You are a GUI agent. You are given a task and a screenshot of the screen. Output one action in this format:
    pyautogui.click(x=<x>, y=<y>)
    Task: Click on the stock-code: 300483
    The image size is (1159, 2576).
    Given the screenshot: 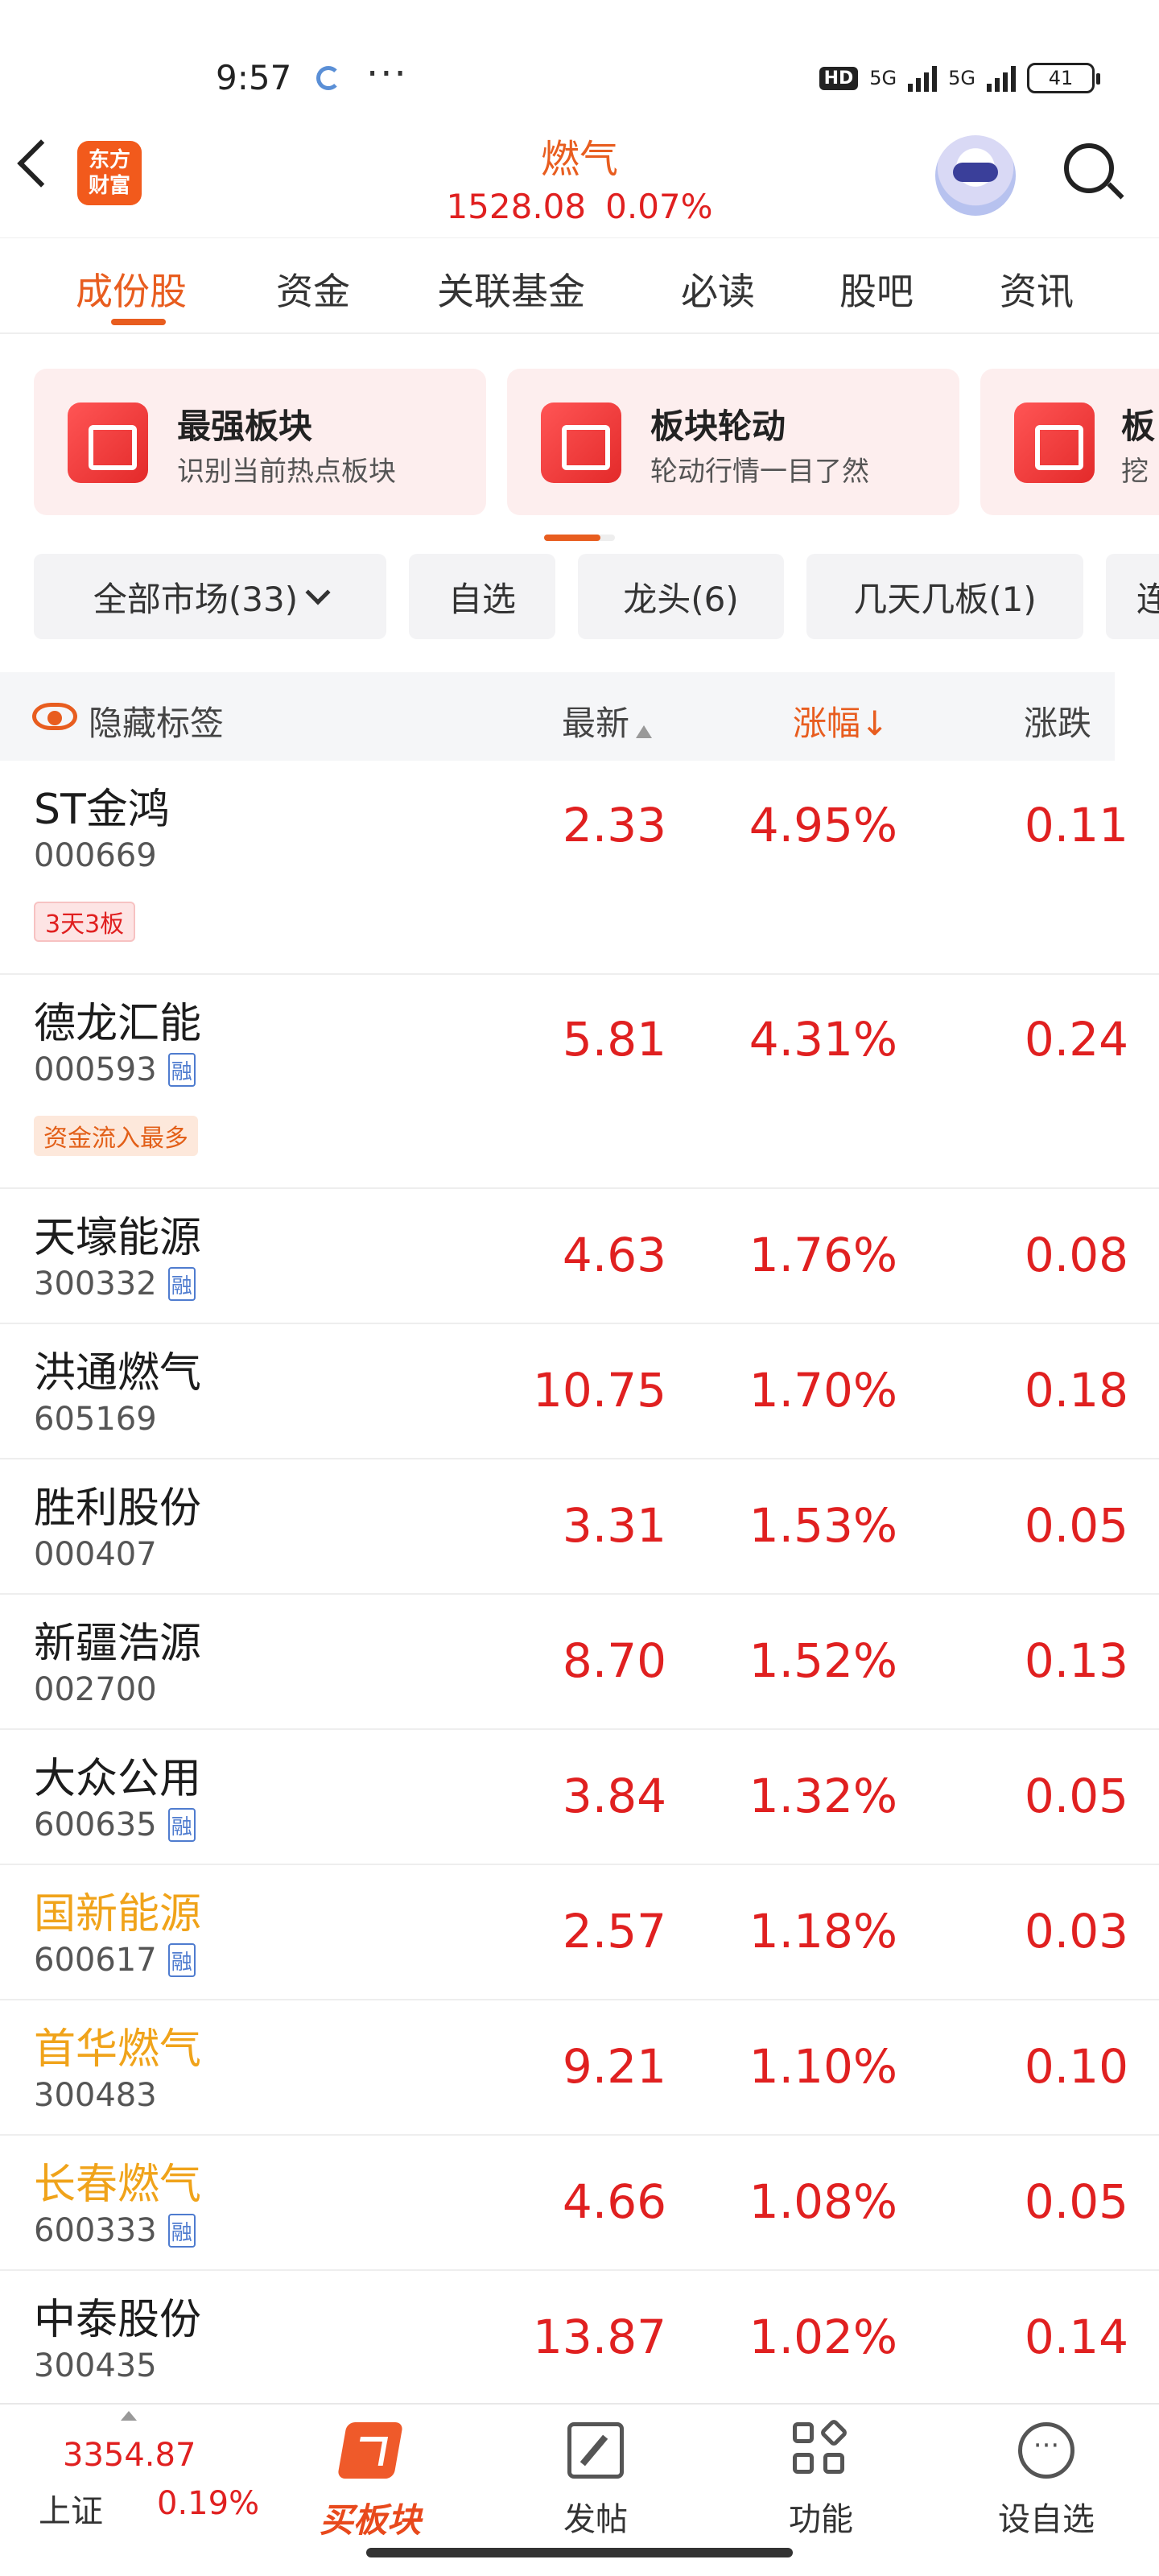 What is the action you would take?
    pyautogui.click(x=95, y=2095)
    